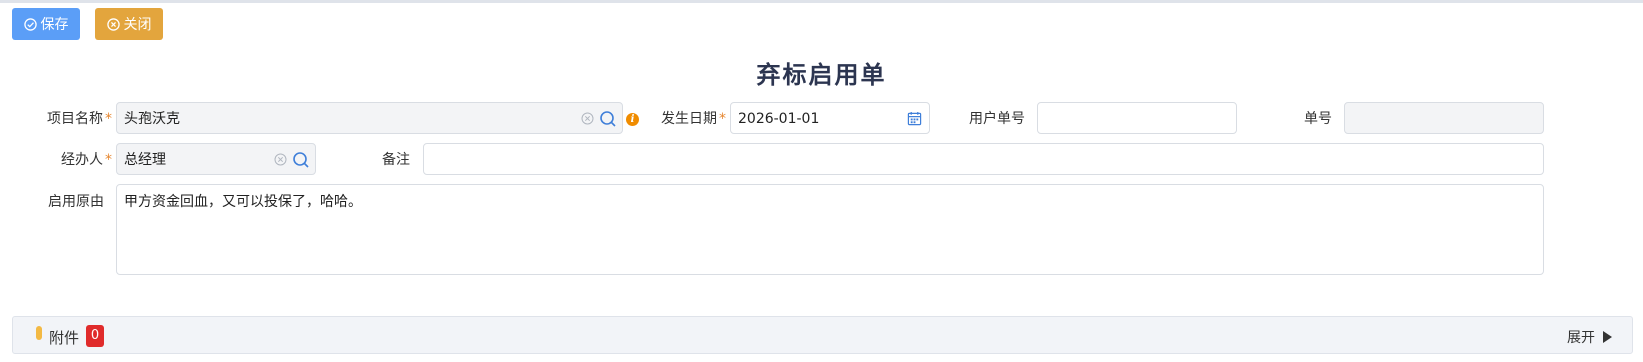  I want to click on info-icon: i, so click(632, 119).